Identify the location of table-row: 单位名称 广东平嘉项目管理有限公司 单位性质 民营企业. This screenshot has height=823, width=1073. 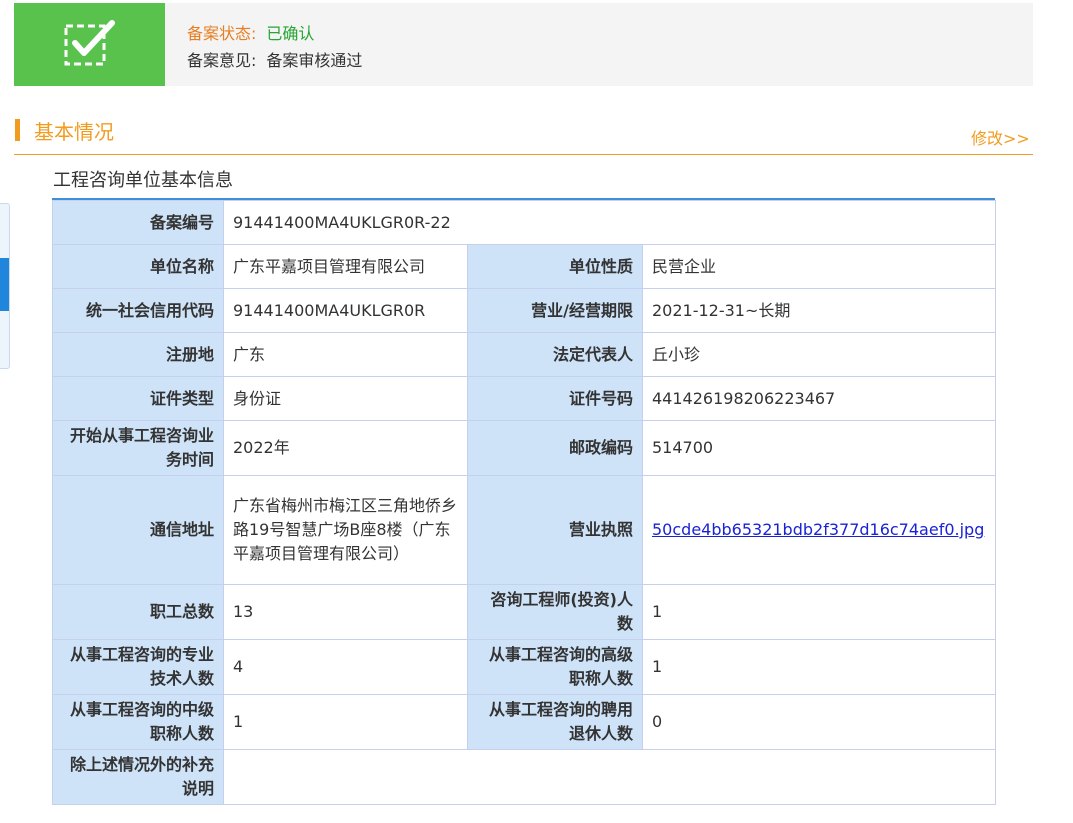
(524, 266).